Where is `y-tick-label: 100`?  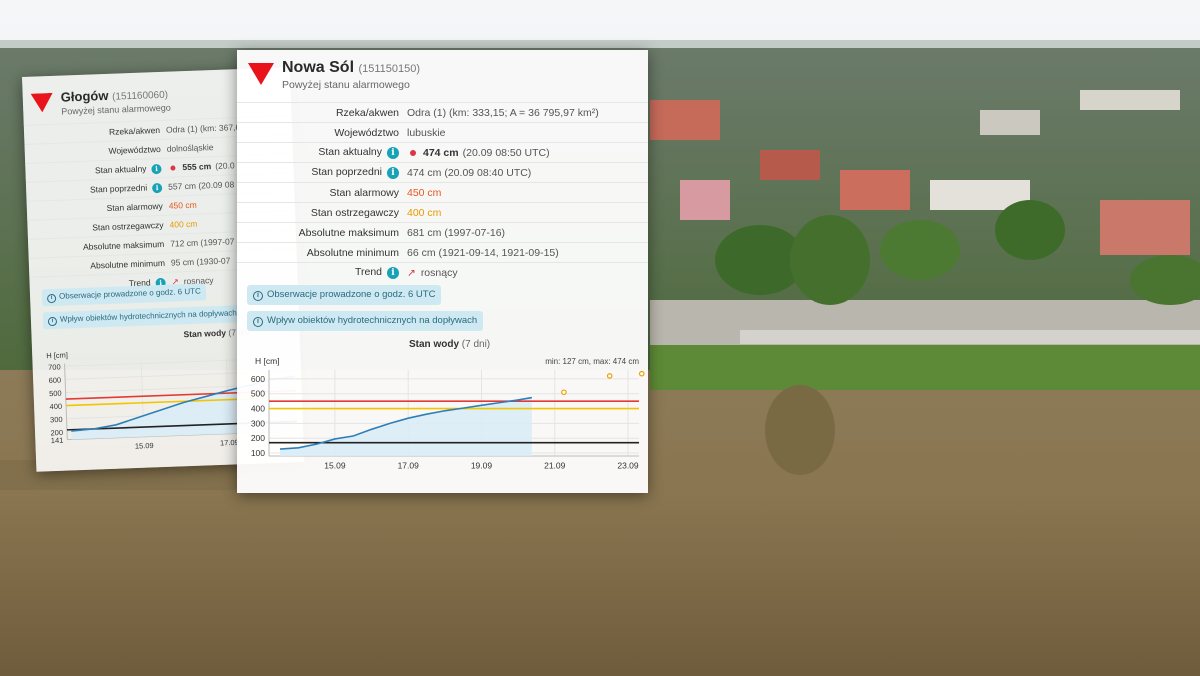 y-tick-label: 100 is located at coordinates (258, 453).